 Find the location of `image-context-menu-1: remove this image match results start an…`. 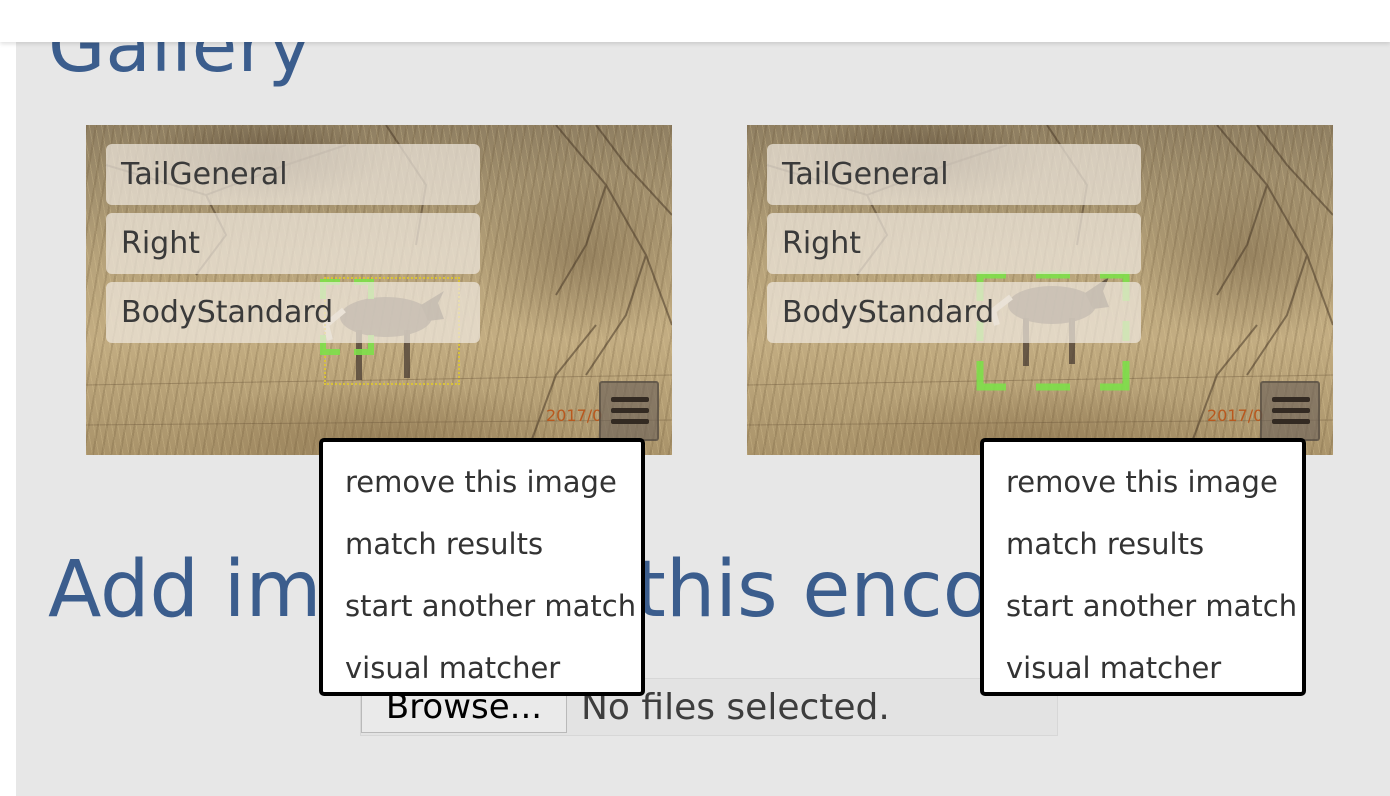

image-context-menu-1: remove this image match results start an… is located at coordinates (482, 567).